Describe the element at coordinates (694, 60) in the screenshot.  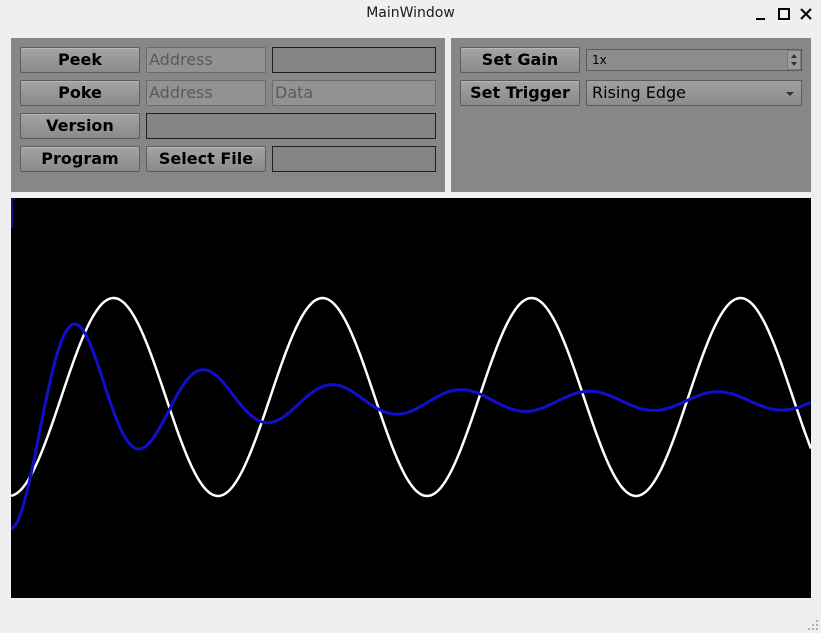
I see `gain-spinbox: 1x` at that location.